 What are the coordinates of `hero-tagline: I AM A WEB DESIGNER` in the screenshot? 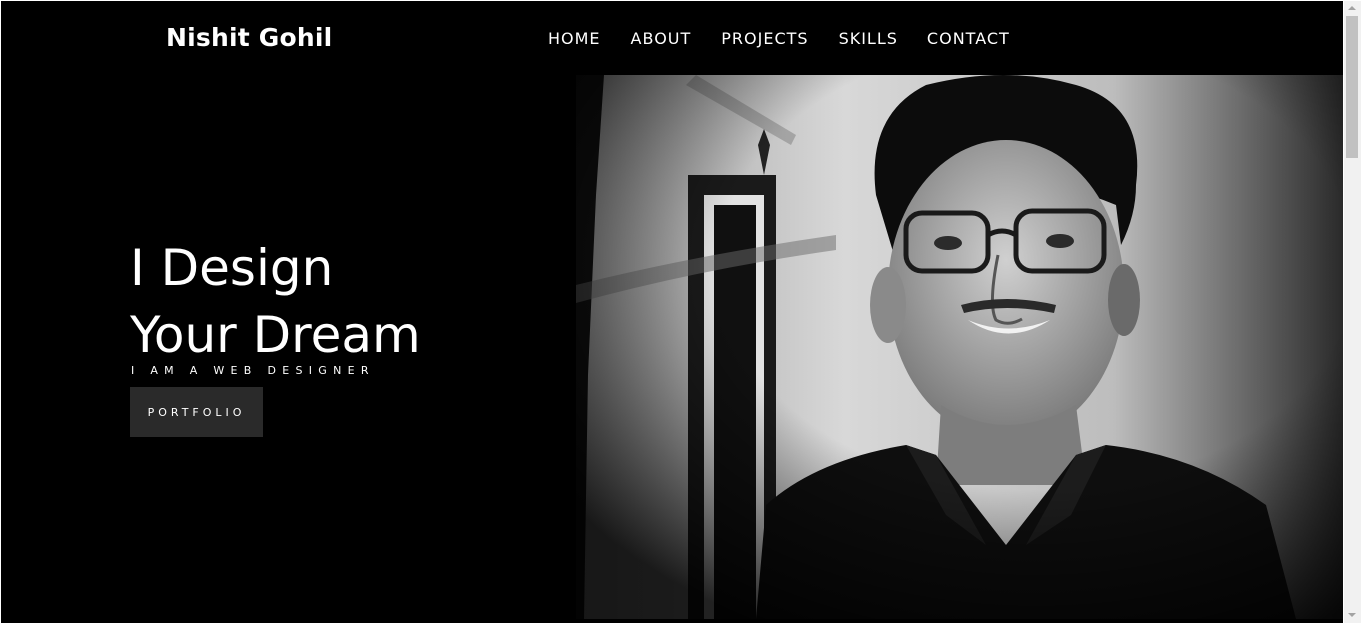 It's located at (253, 370).